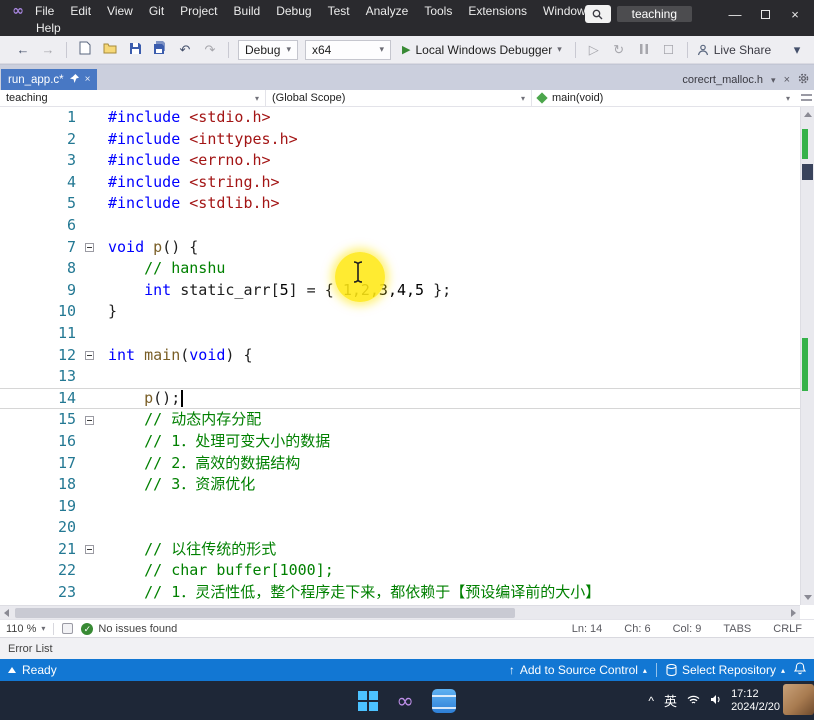 The image size is (814, 720). What do you see at coordinates (400, 291) in the screenshot?
I see `code-line: 9 int static_arr[5] = { 1,2,3,4,5 };` at bounding box center [400, 291].